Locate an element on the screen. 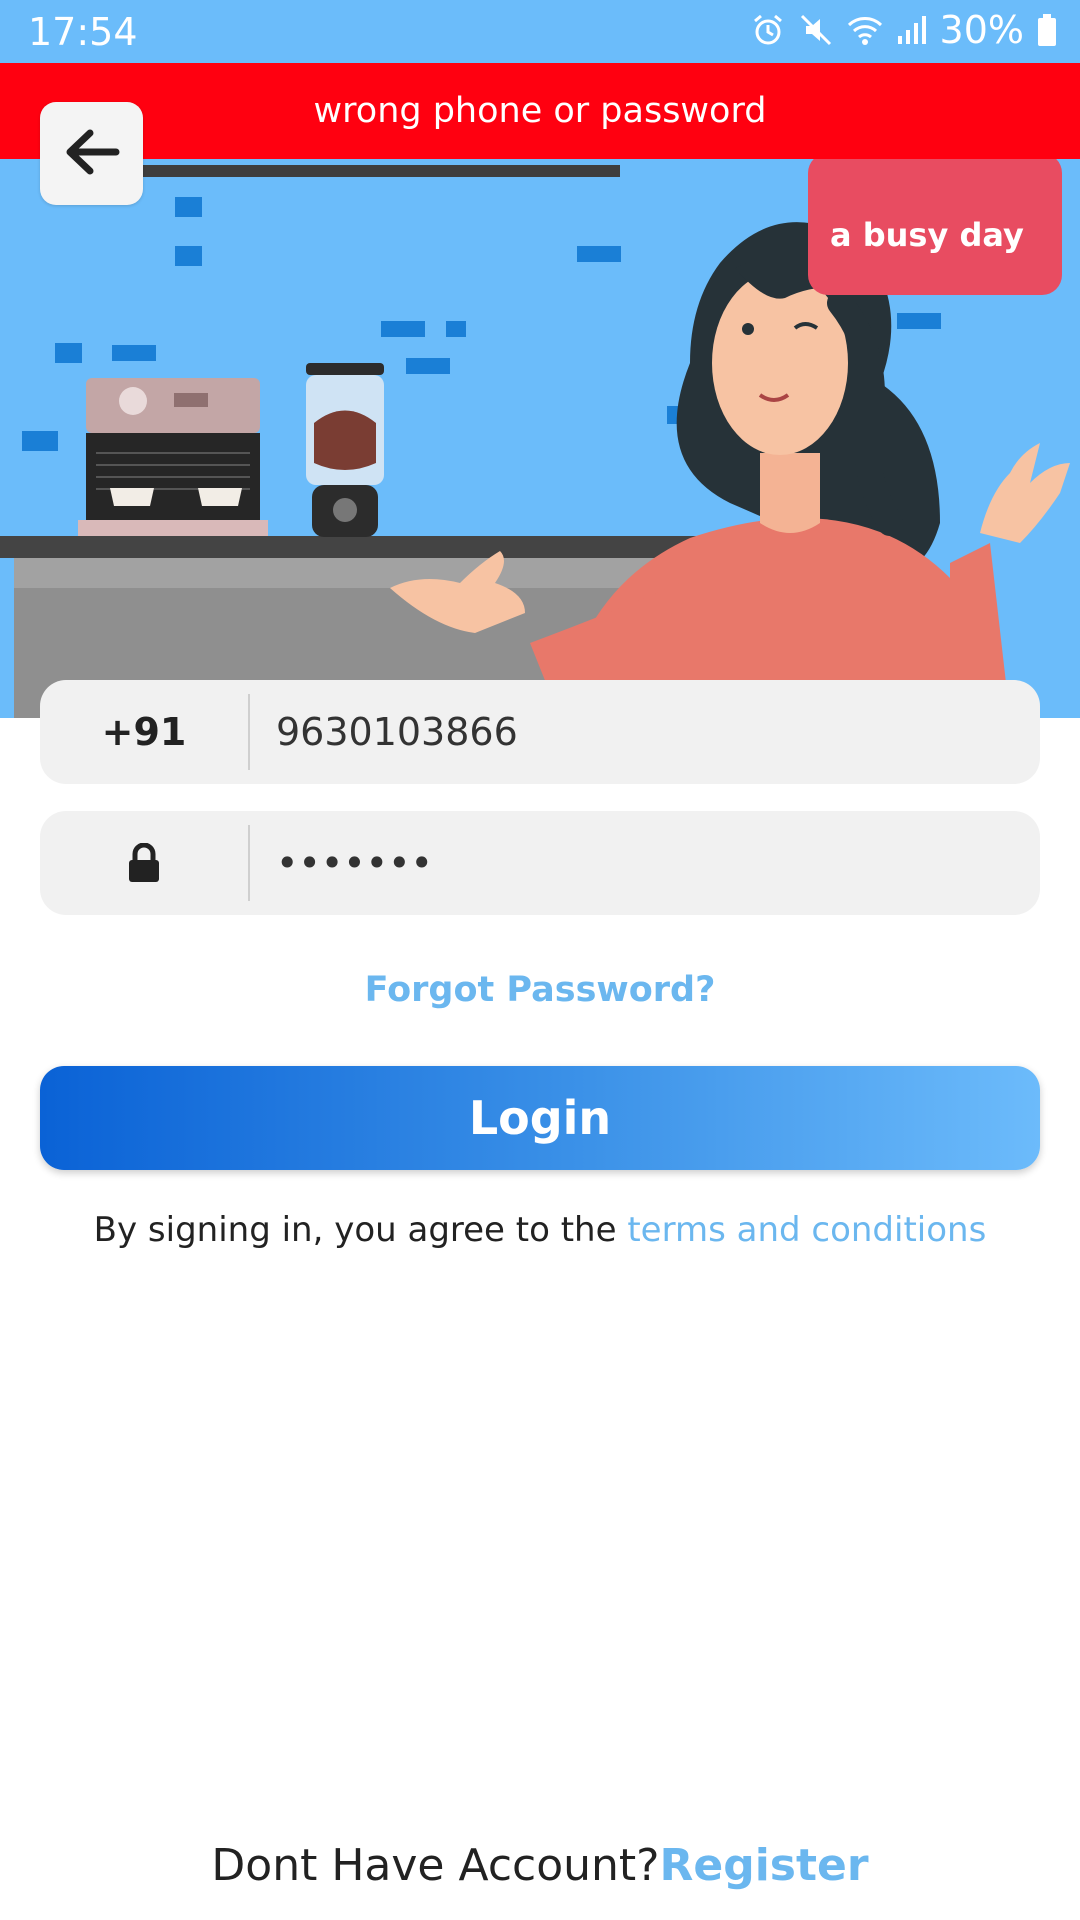  password-input: ••••••• is located at coordinates (354, 863).